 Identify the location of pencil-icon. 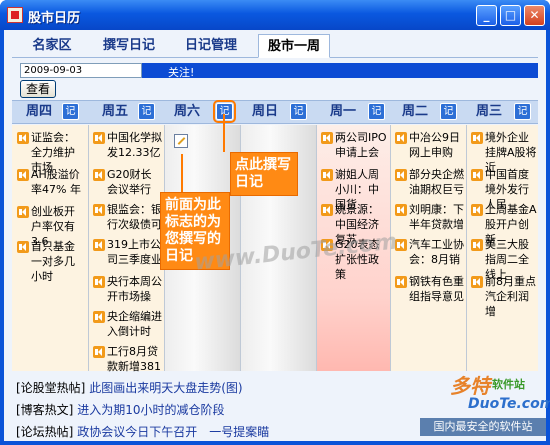
(181, 141).